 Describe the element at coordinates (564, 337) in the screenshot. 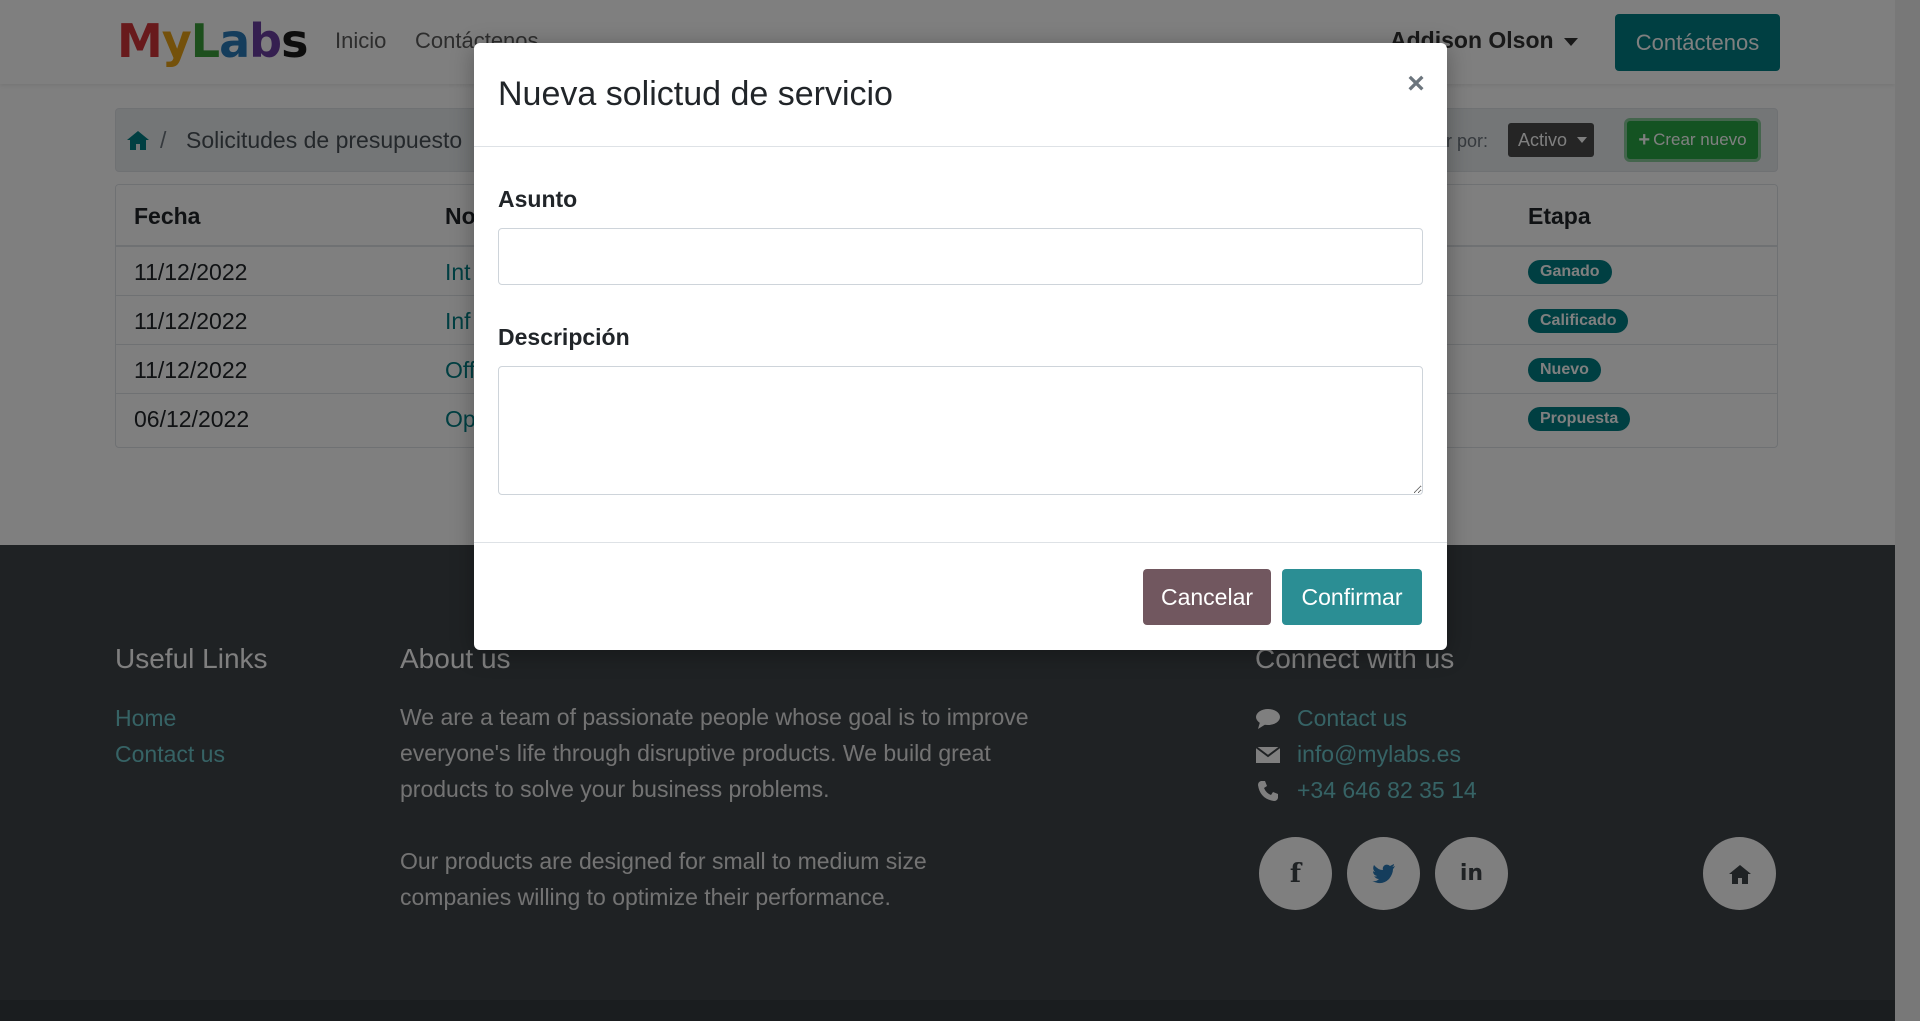

I see `description-label: Descripción` at that location.